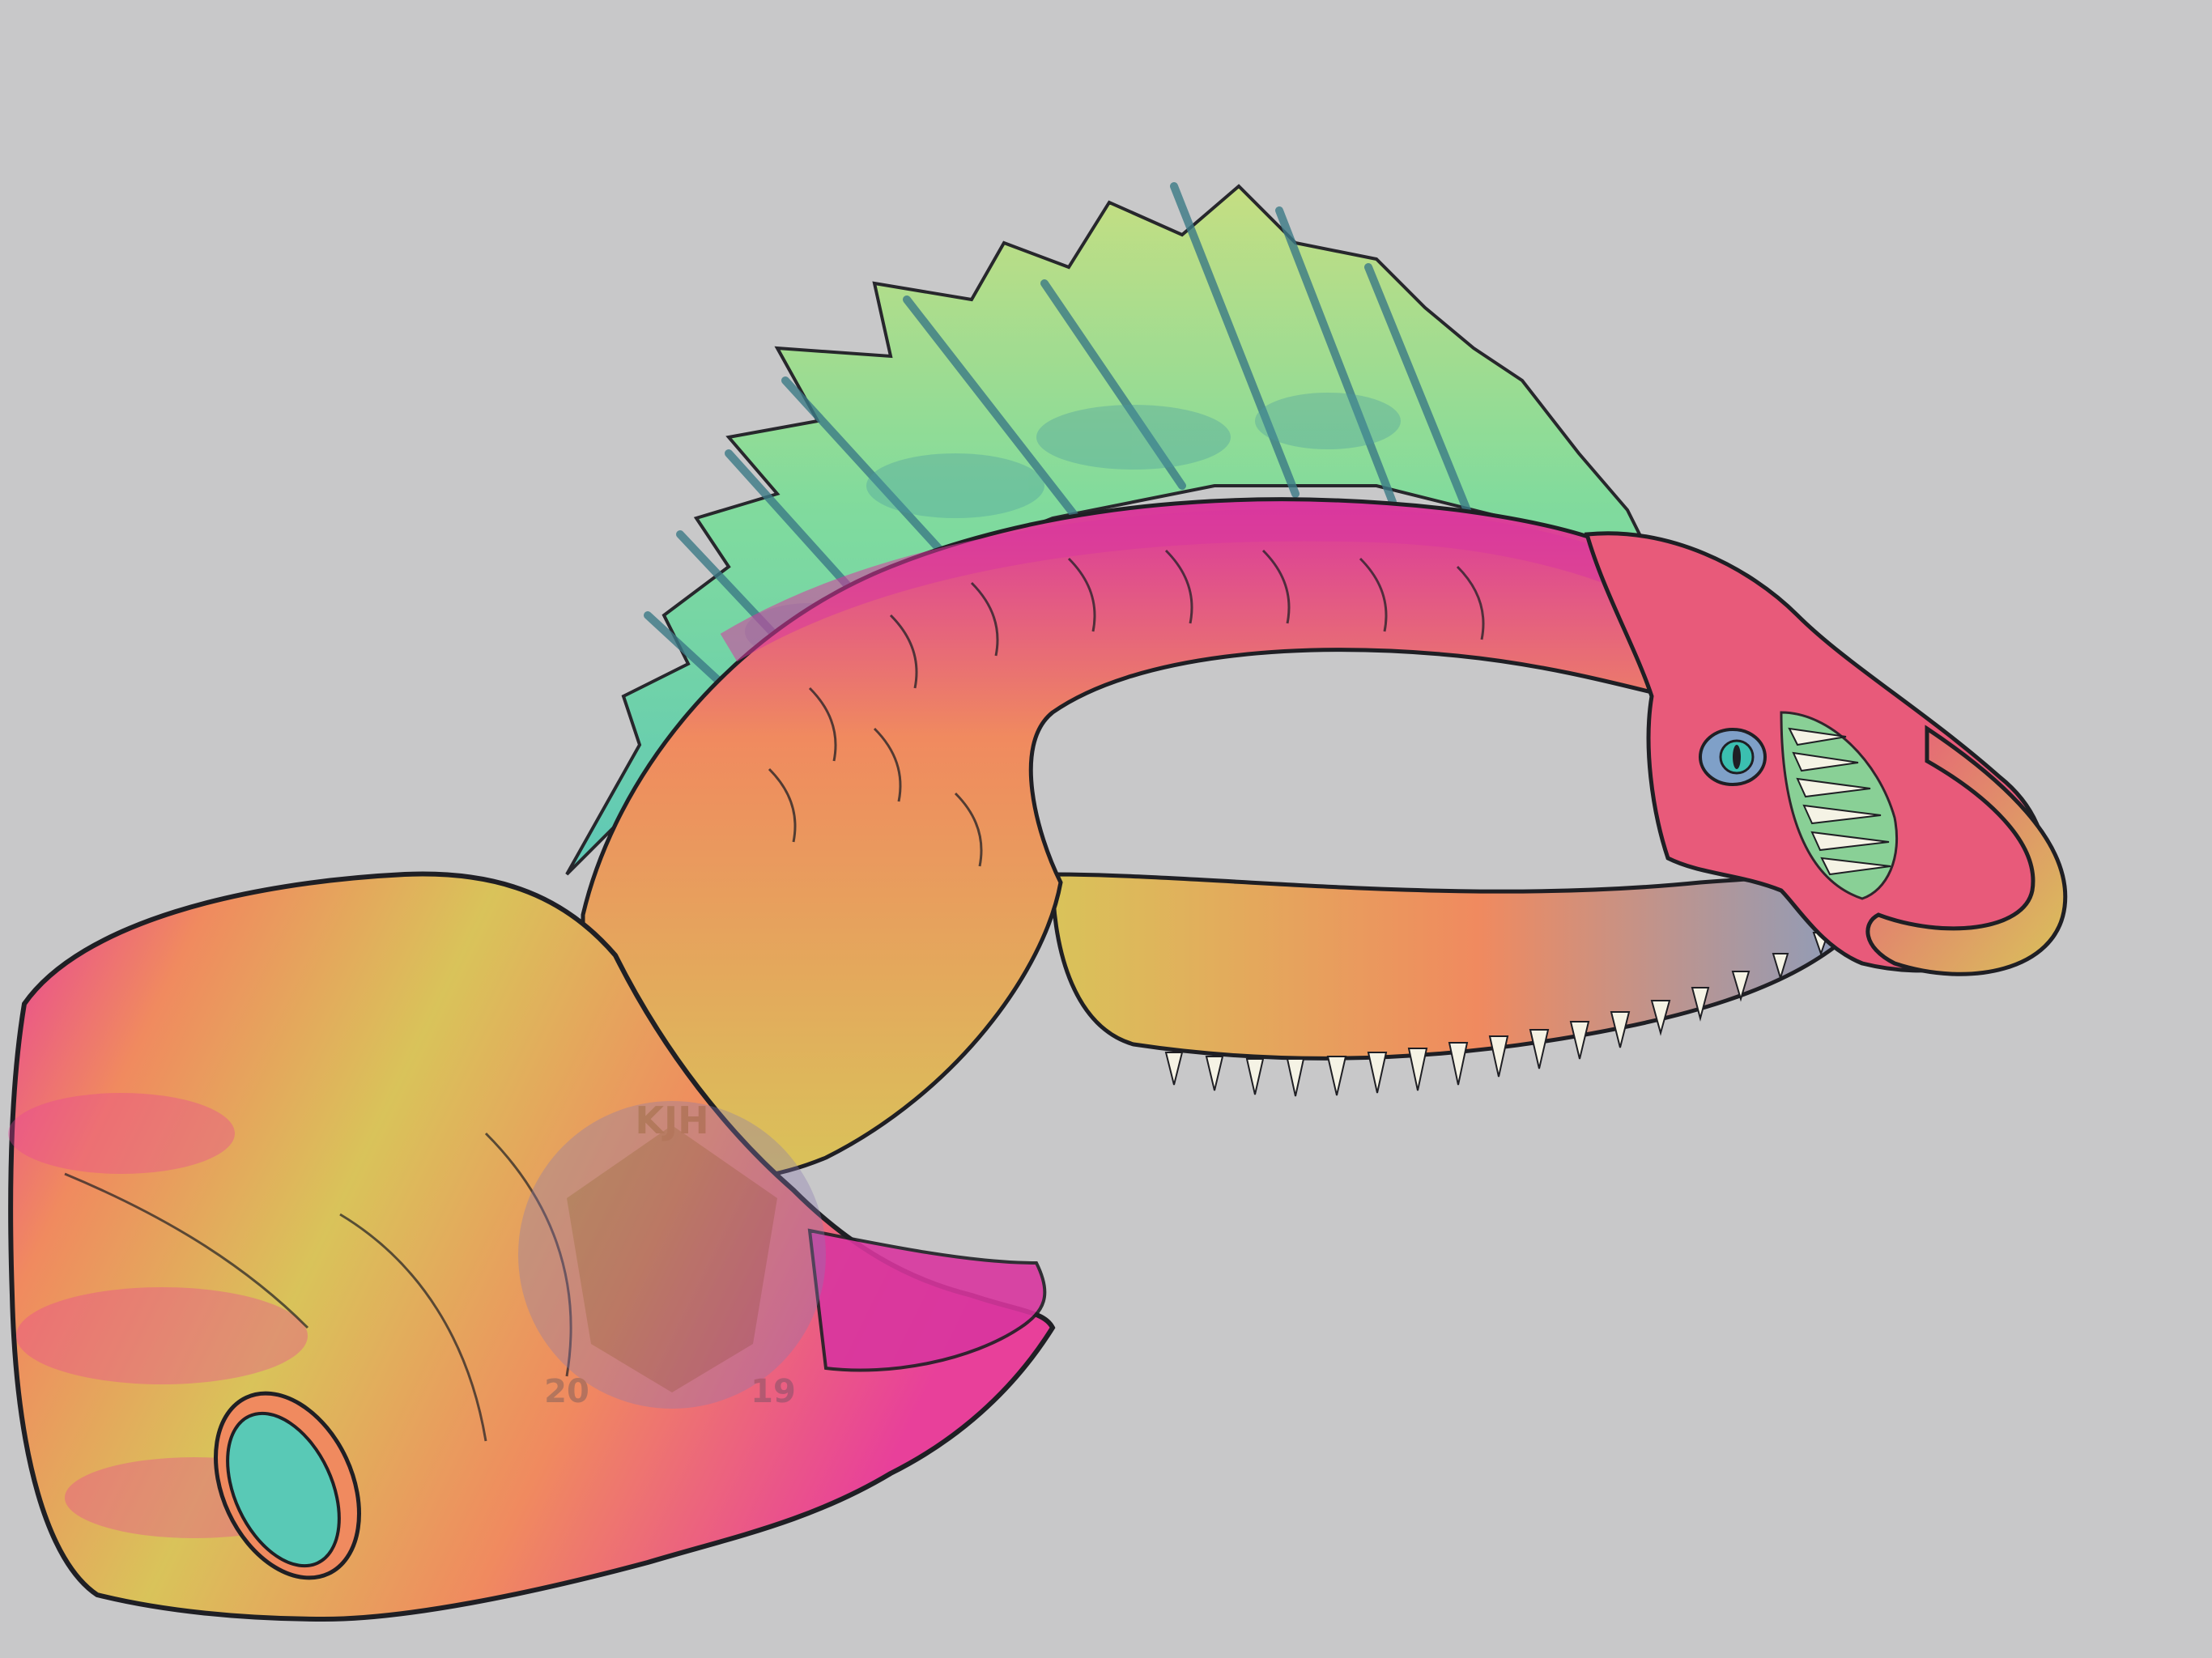 The height and width of the screenshot is (1658, 2212). I want to click on watermark-monogram: KJH, so click(672, 1120).